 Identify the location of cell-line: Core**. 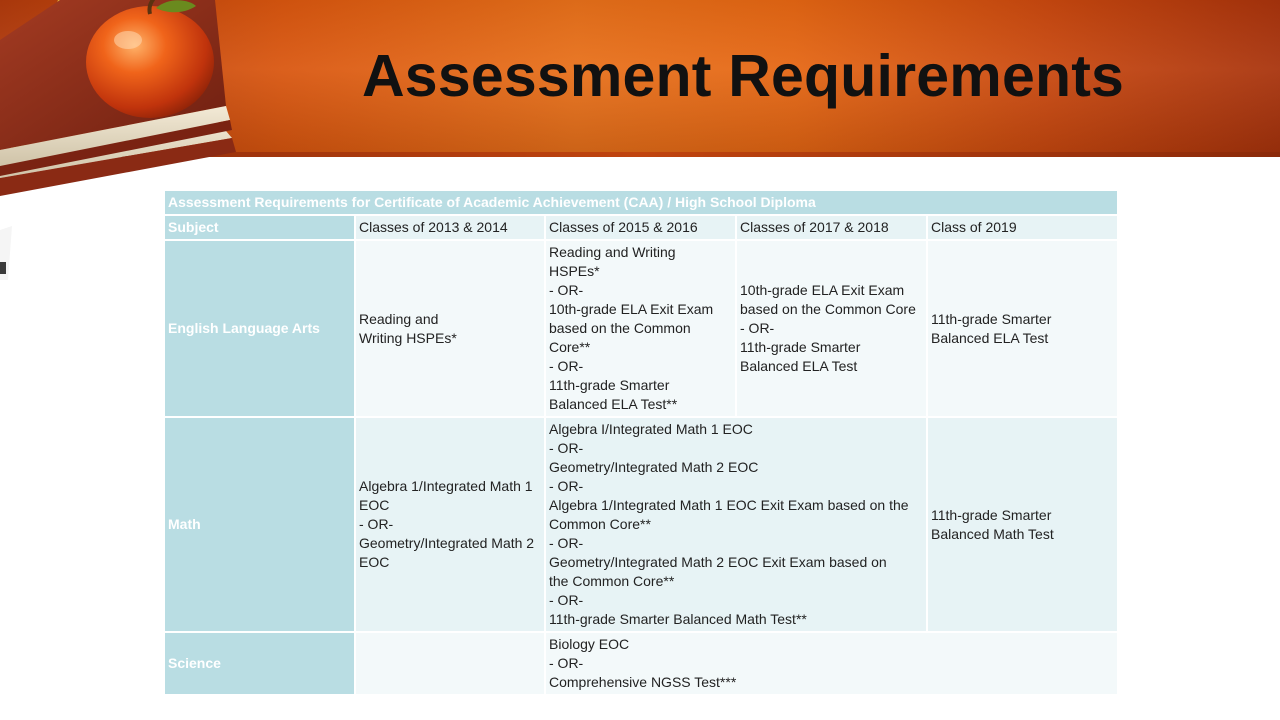
(570, 347).